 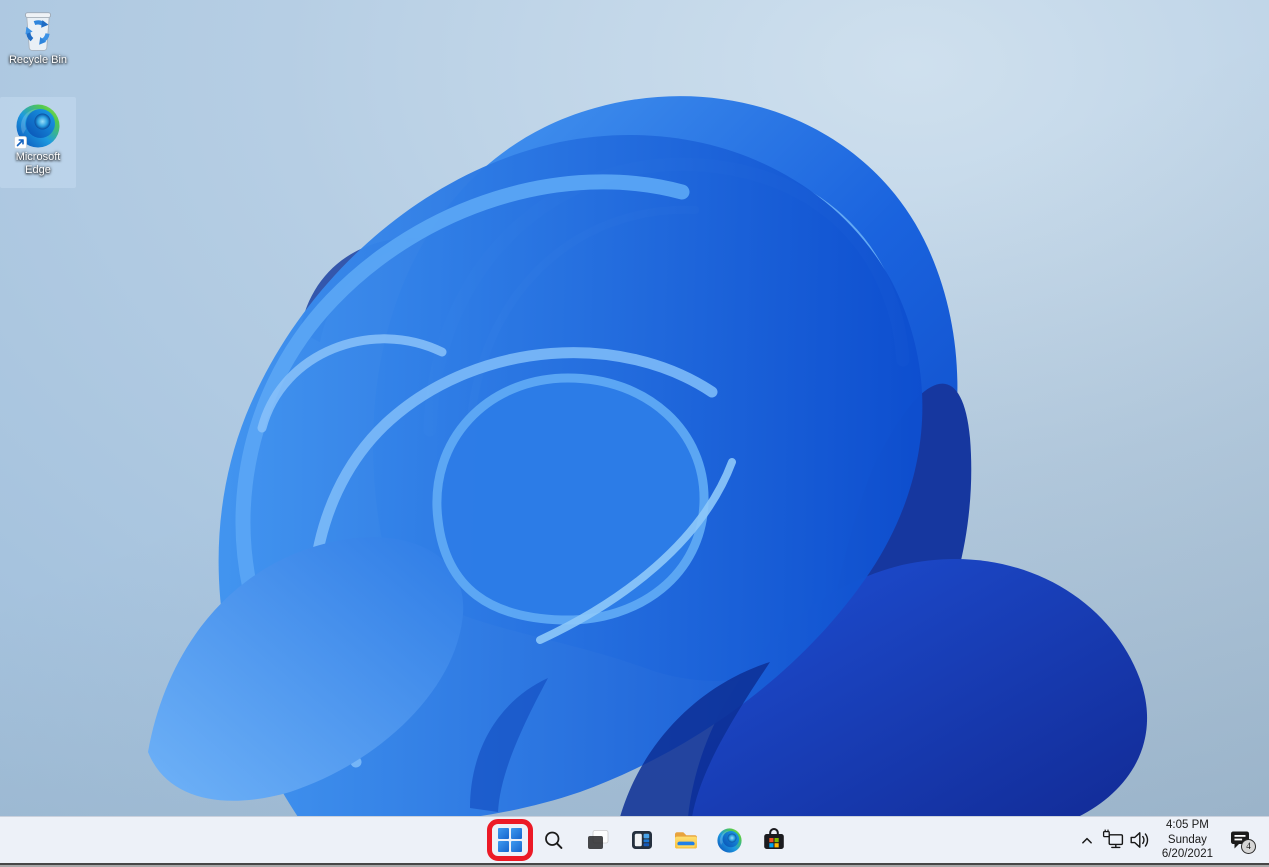 What do you see at coordinates (1240, 840) in the screenshot?
I see `notifications-button: 4` at bounding box center [1240, 840].